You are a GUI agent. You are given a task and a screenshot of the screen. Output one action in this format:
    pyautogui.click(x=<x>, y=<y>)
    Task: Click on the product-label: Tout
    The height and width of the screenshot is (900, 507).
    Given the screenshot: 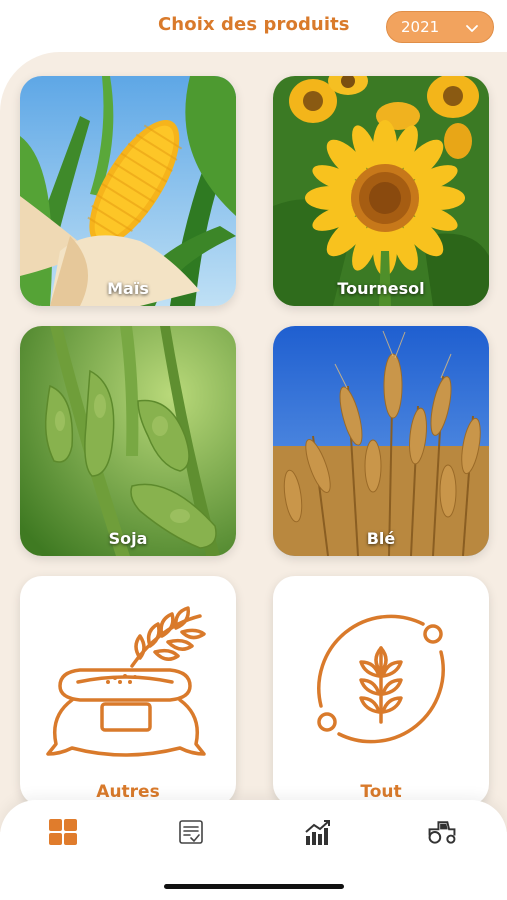 What is the action you would take?
    pyautogui.click(x=381, y=792)
    